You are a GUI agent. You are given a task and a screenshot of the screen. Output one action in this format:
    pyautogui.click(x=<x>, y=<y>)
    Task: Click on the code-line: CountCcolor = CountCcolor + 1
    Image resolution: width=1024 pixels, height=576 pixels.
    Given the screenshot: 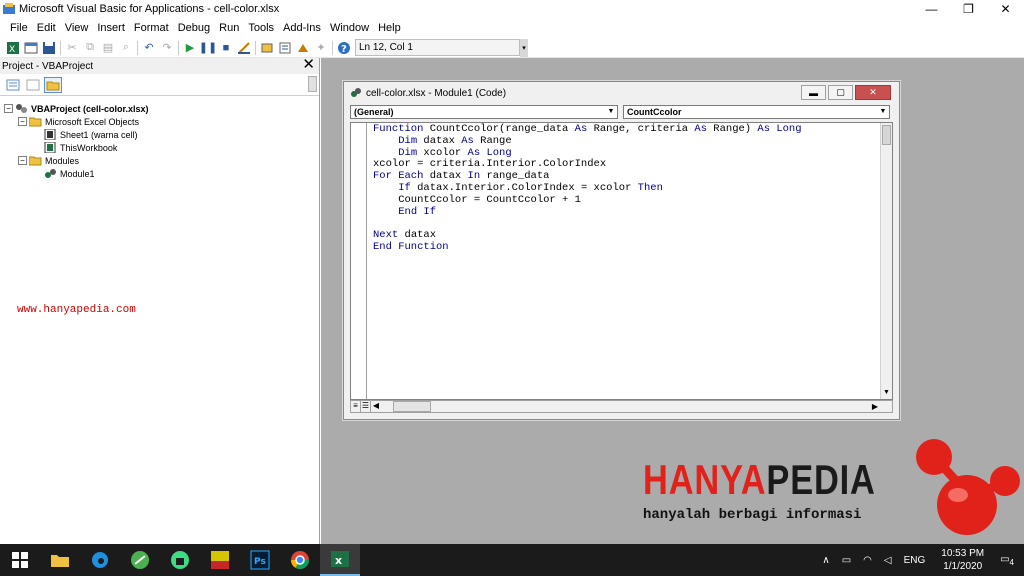 What is the action you would take?
    pyautogui.click(x=587, y=200)
    